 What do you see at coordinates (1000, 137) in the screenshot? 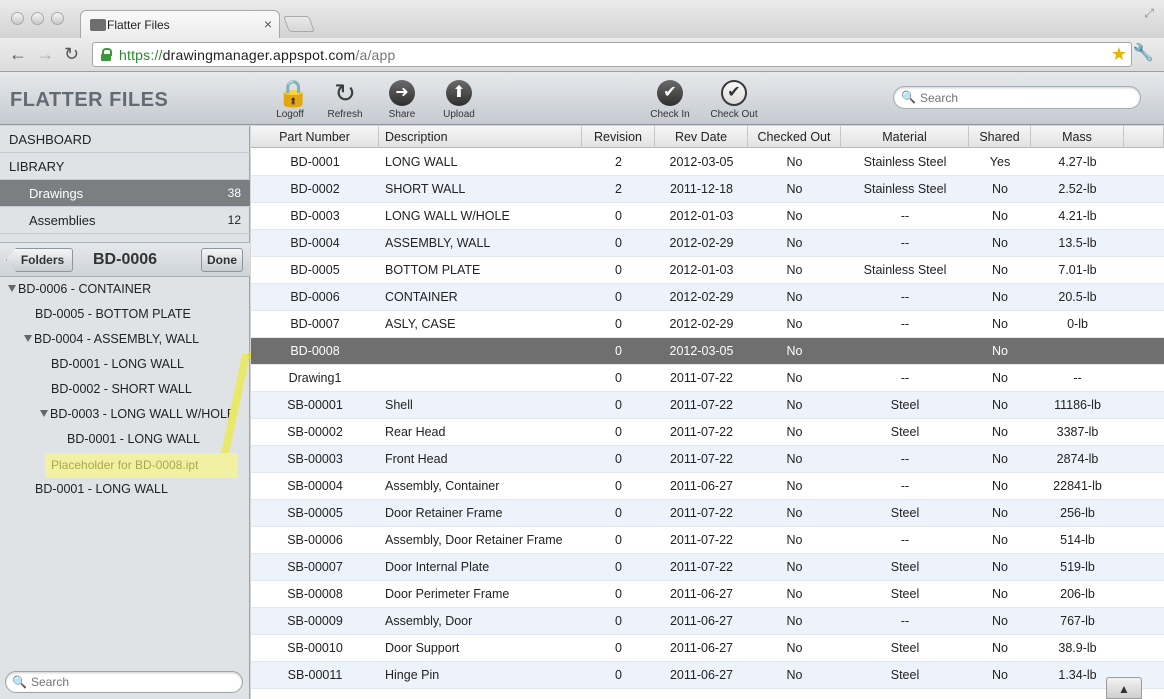
I see `column-header-shared: Shared` at bounding box center [1000, 137].